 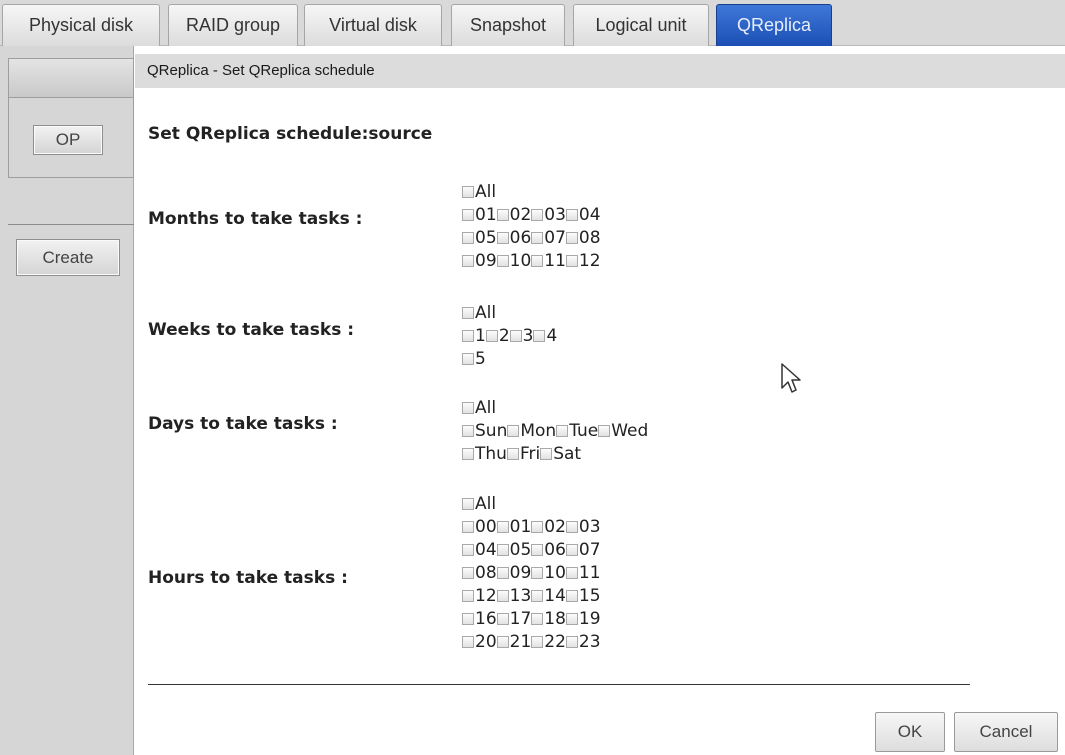 I want to click on weeks-option-5: 5, so click(x=474, y=359).